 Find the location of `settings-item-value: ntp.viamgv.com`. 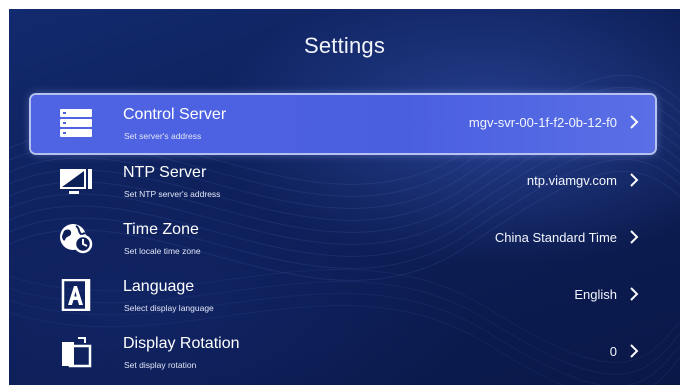

settings-item-value: ntp.viamgv.com is located at coordinates (571, 180).